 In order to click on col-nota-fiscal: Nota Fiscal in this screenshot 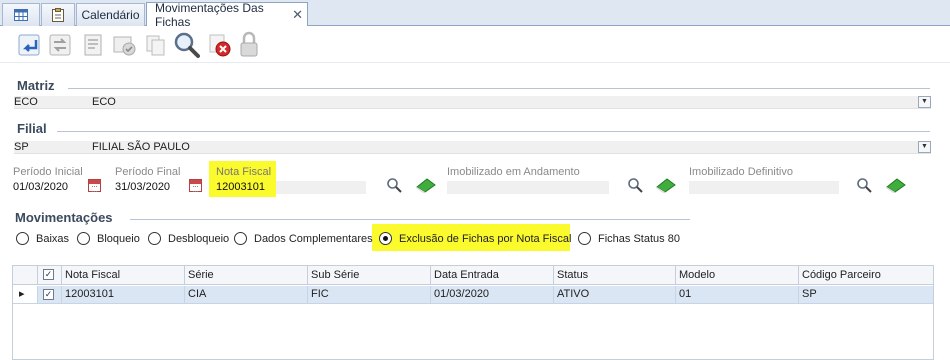, I will do `click(123, 275)`.